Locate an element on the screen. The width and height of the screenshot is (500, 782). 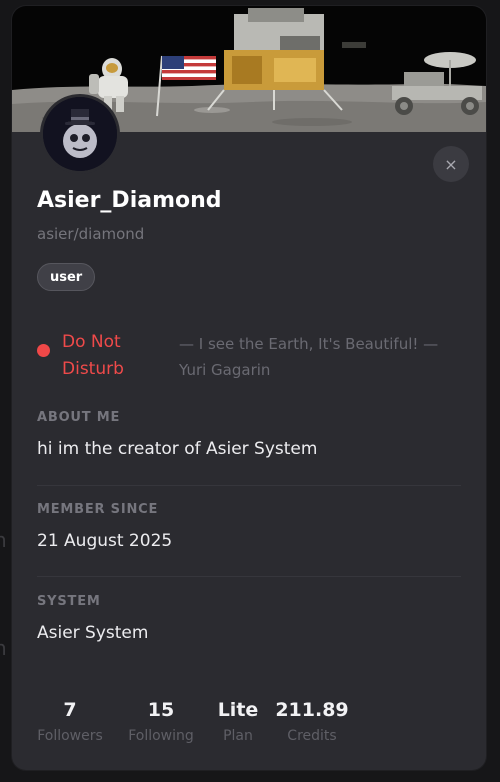
avatar-frame is located at coordinates (80, 134).